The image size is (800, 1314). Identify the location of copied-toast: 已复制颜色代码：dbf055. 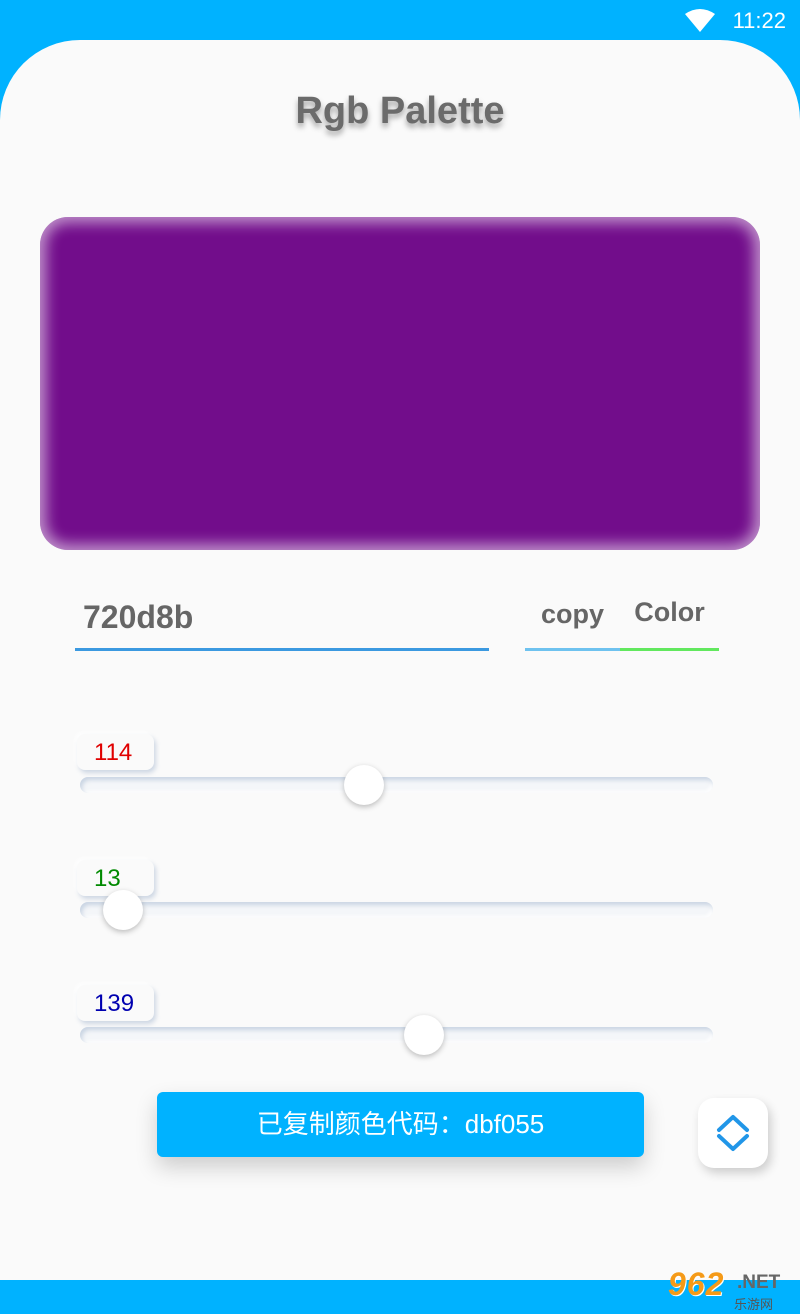
(400, 1124).